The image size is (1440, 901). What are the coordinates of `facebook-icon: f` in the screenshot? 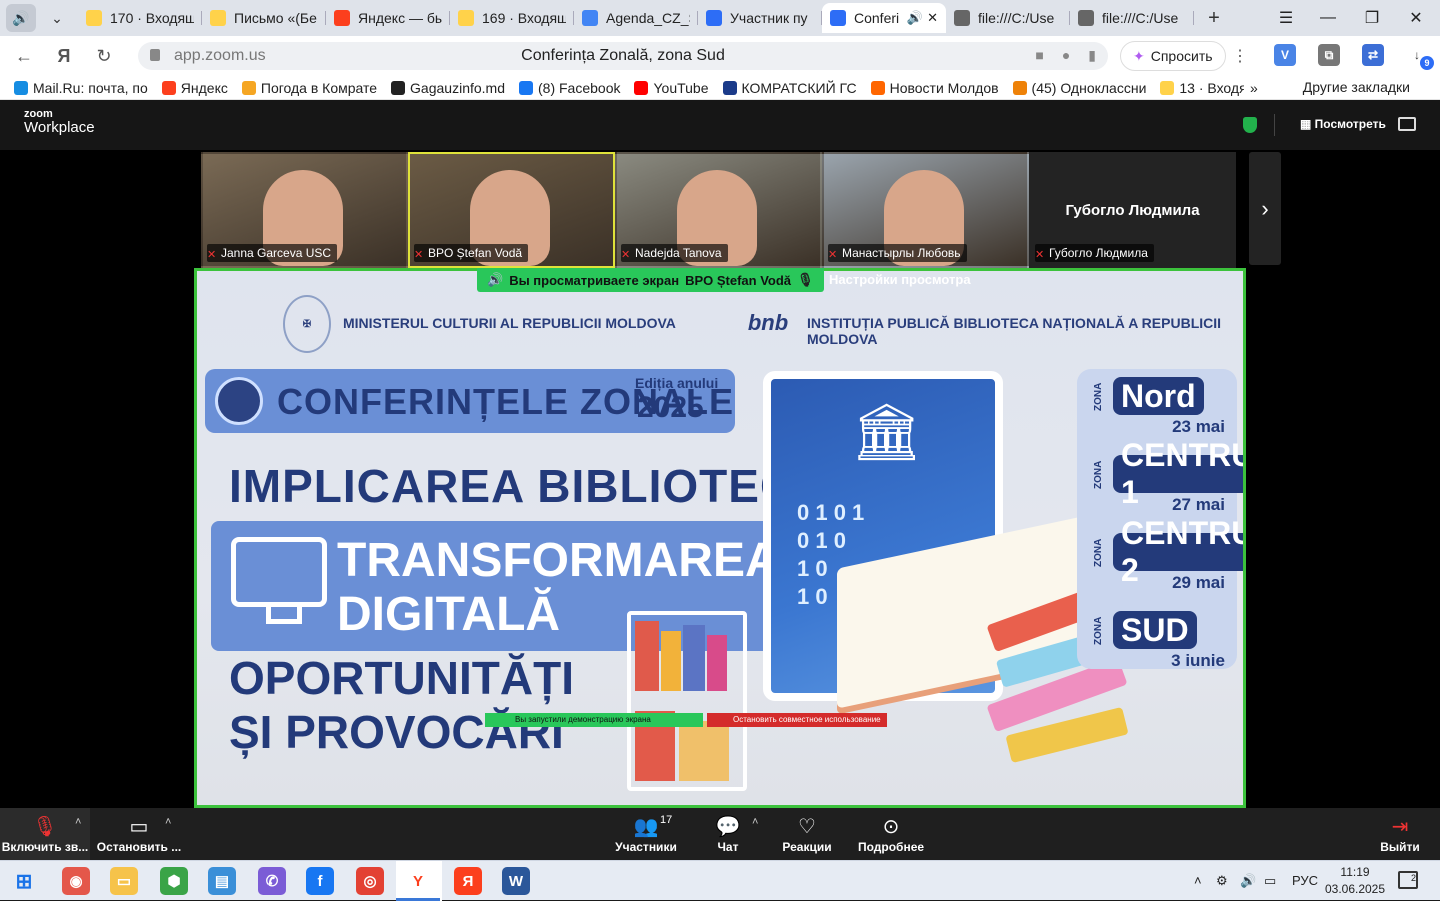 It's located at (320, 881).